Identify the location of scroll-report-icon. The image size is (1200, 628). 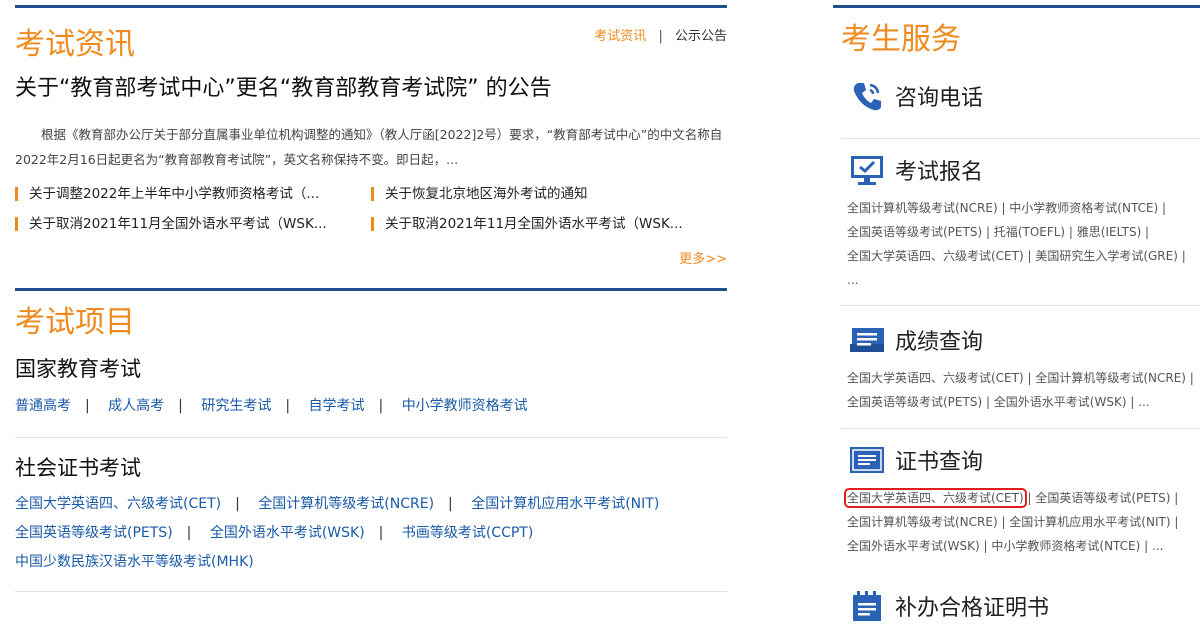
(867, 340).